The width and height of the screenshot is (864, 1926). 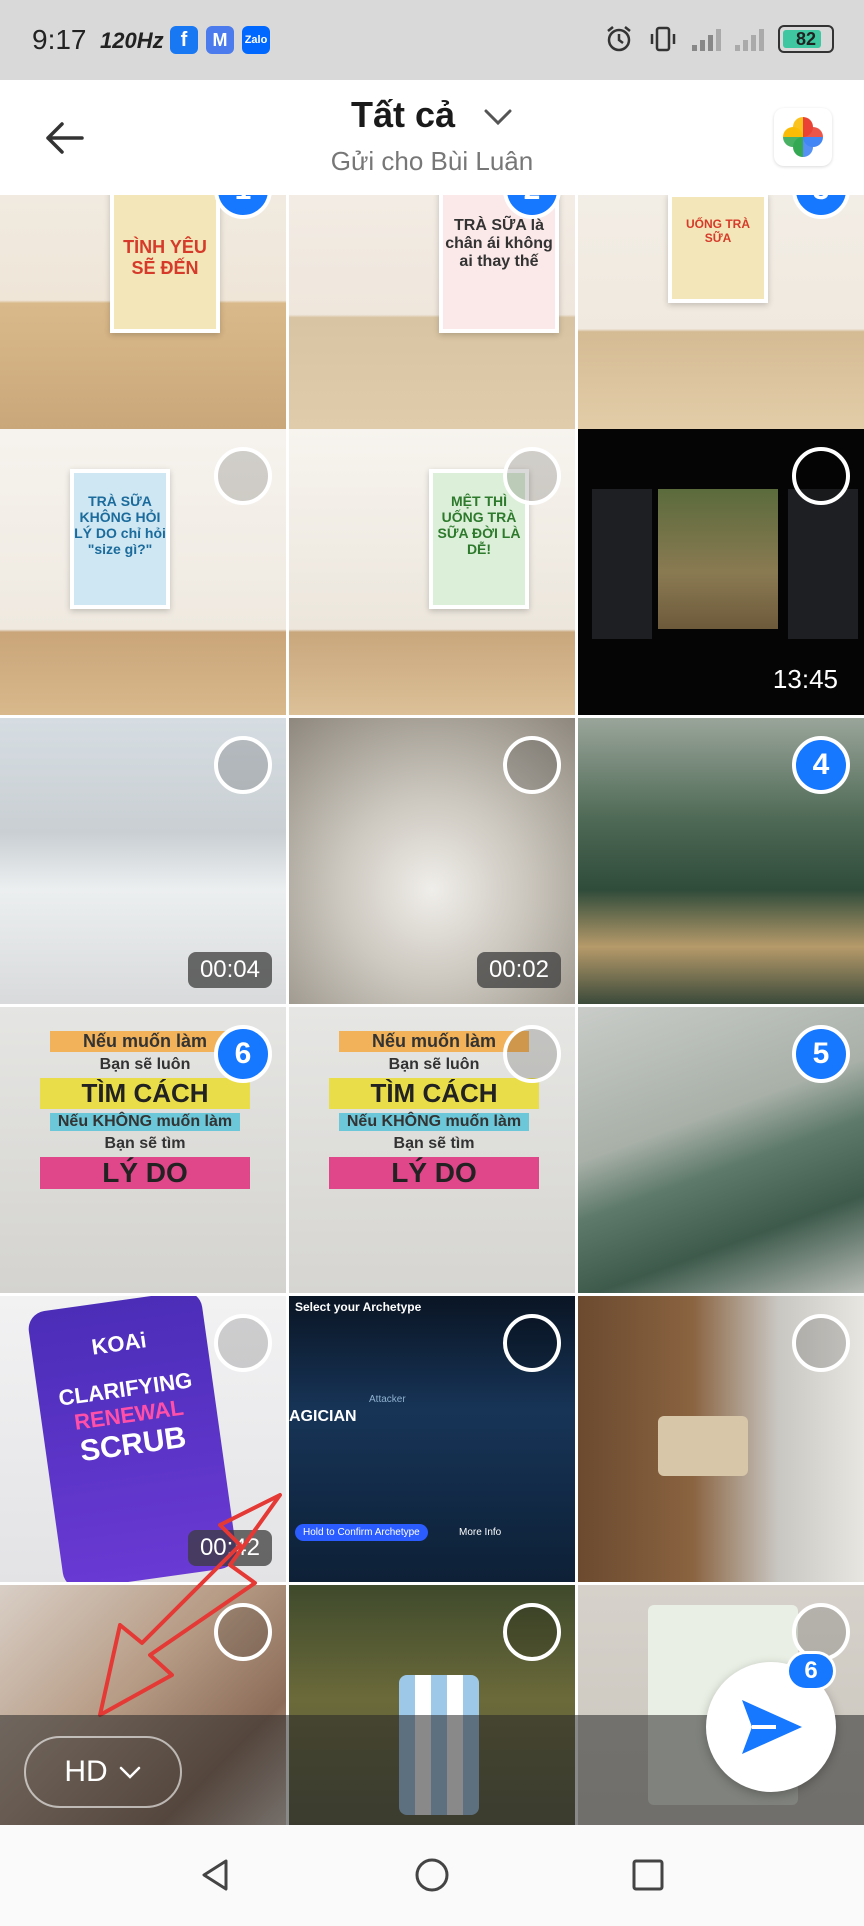 I want to click on media-item: 00:04, so click(x=143, y=861).